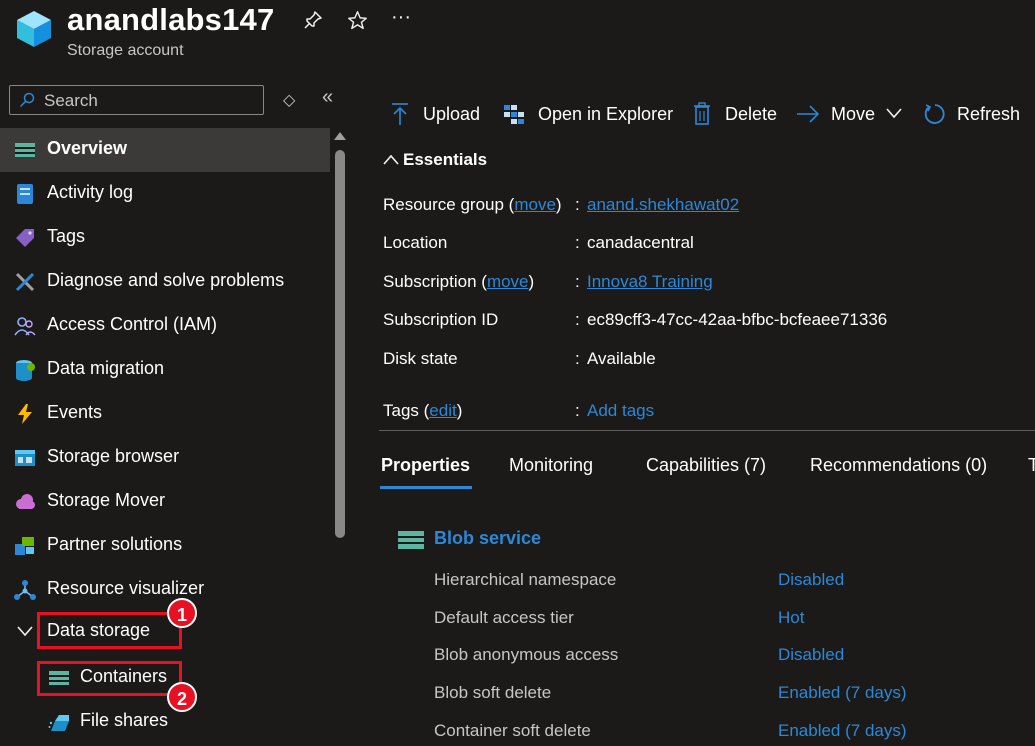  Describe the element at coordinates (75, 412) in the screenshot. I see `sidebar-item-label: Events` at that location.